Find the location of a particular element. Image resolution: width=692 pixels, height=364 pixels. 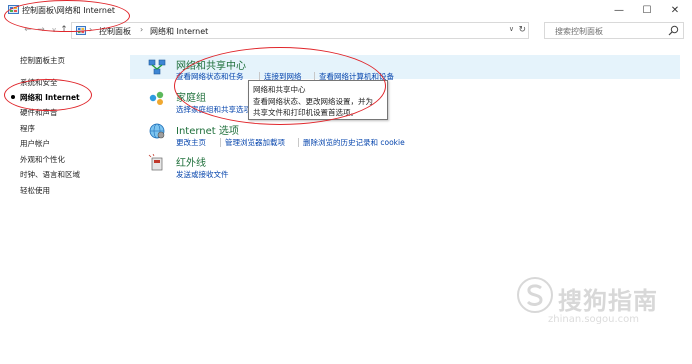

sogou-logo-icon is located at coordinates (535, 295).